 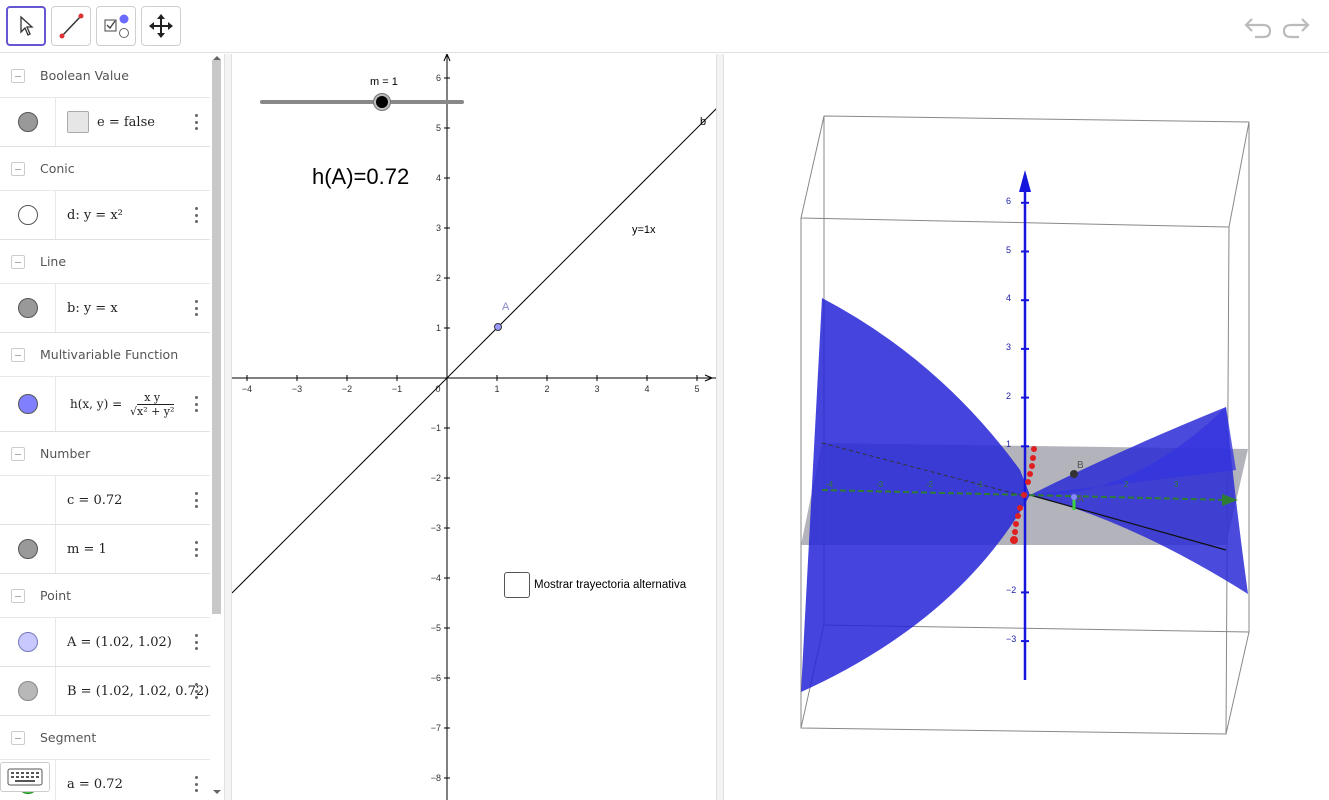 What do you see at coordinates (105, 262) in the screenshot?
I see `group-line: Line` at bounding box center [105, 262].